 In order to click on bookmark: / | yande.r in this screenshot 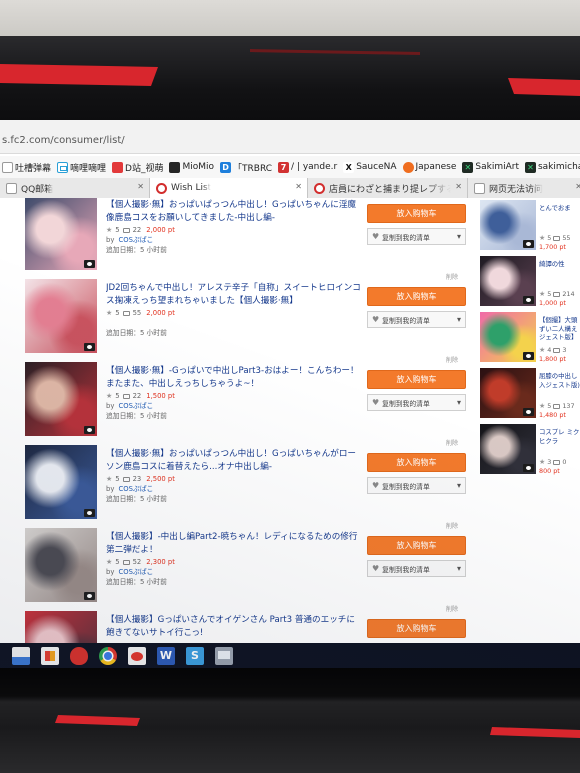, I will do `click(307, 167)`.